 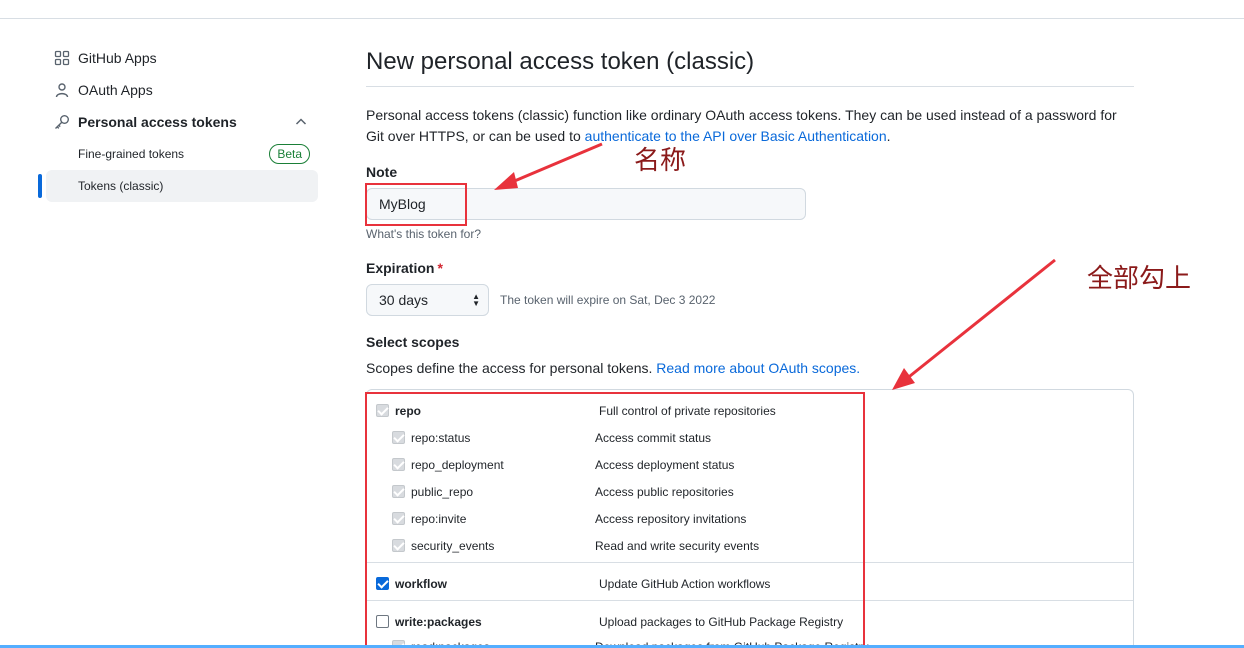 What do you see at coordinates (62, 58) in the screenshot?
I see `apps-grid-icon` at bounding box center [62, 58].